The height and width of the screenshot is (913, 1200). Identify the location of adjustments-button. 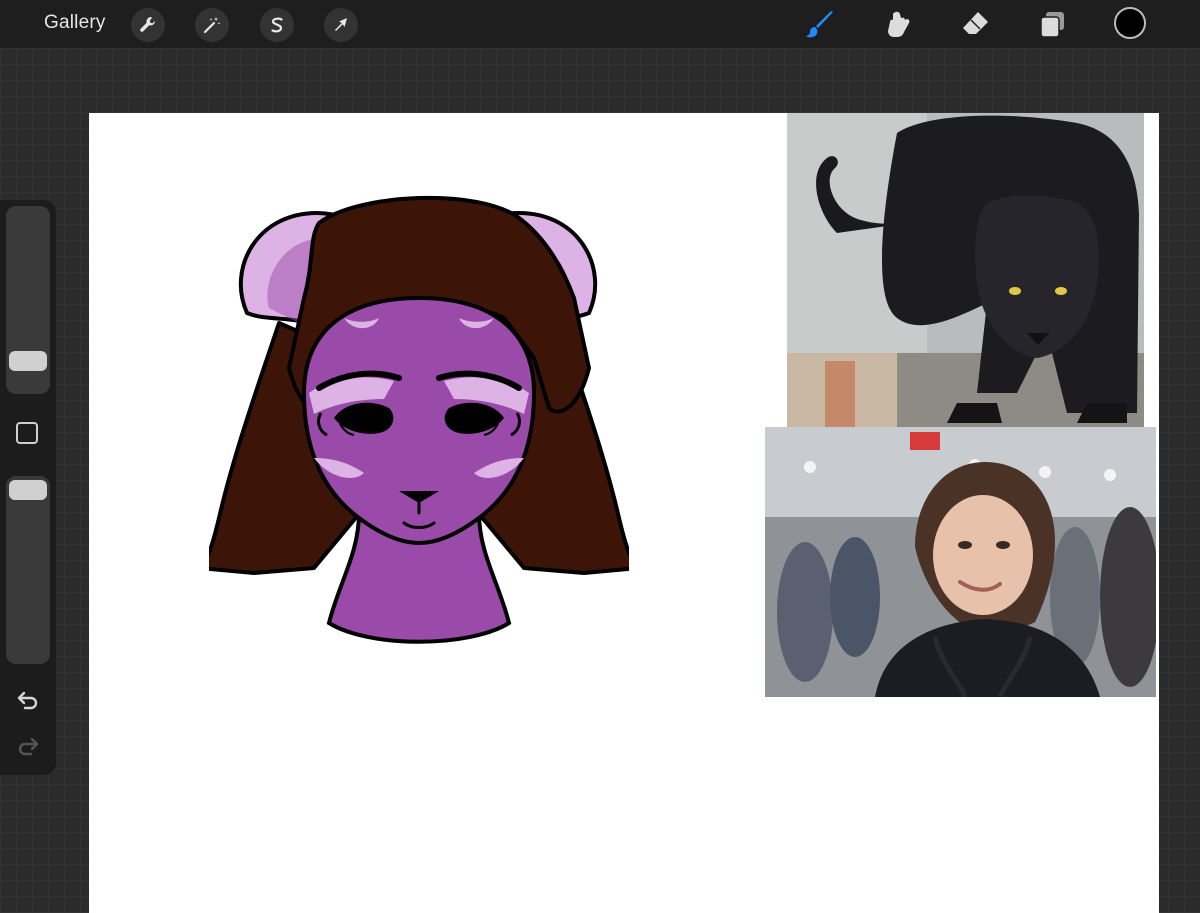
(212, 25).